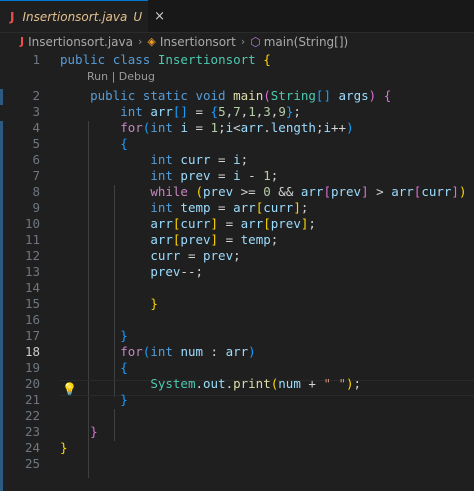 The width and height of the screenshot is (474, 491). What do you see at coordinates (32, 319) in the screenshot?
I see `line-number: 16` at bounding box center [32, 319].